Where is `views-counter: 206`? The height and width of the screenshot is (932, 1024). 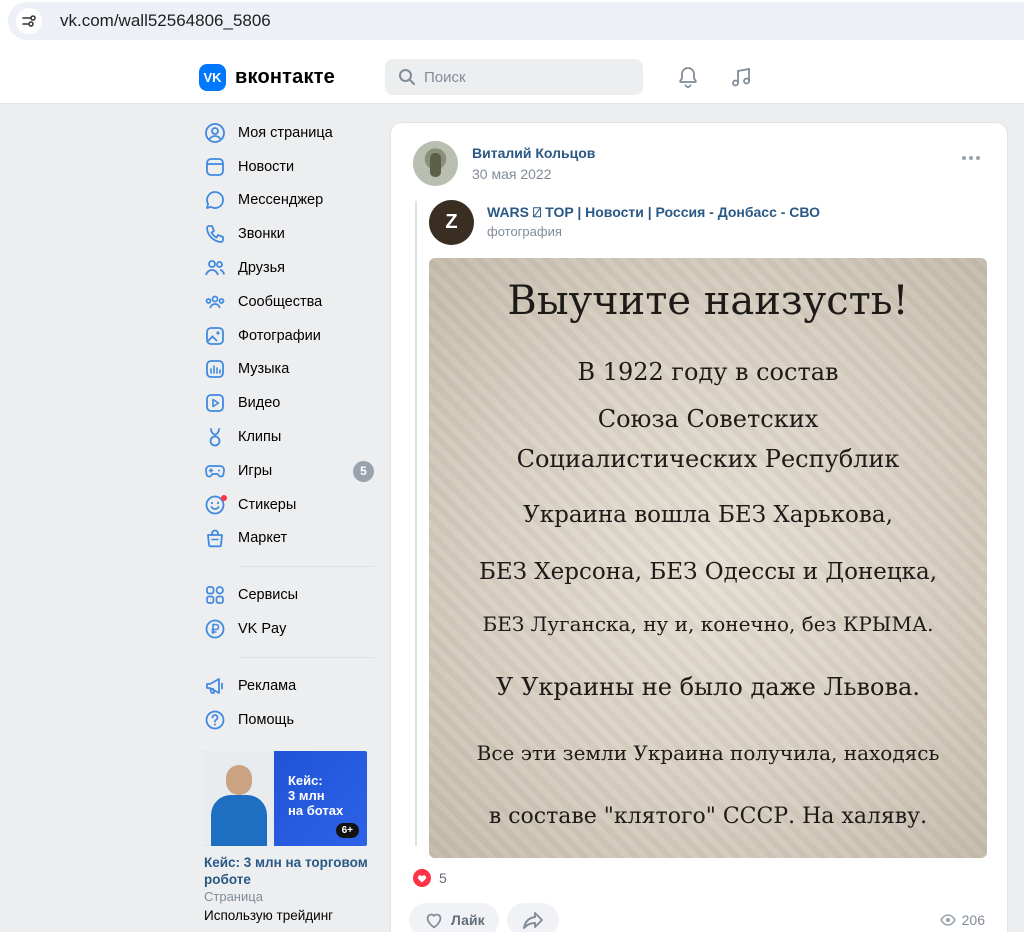 views-counter: 206 is located at coordinates (962, 920).